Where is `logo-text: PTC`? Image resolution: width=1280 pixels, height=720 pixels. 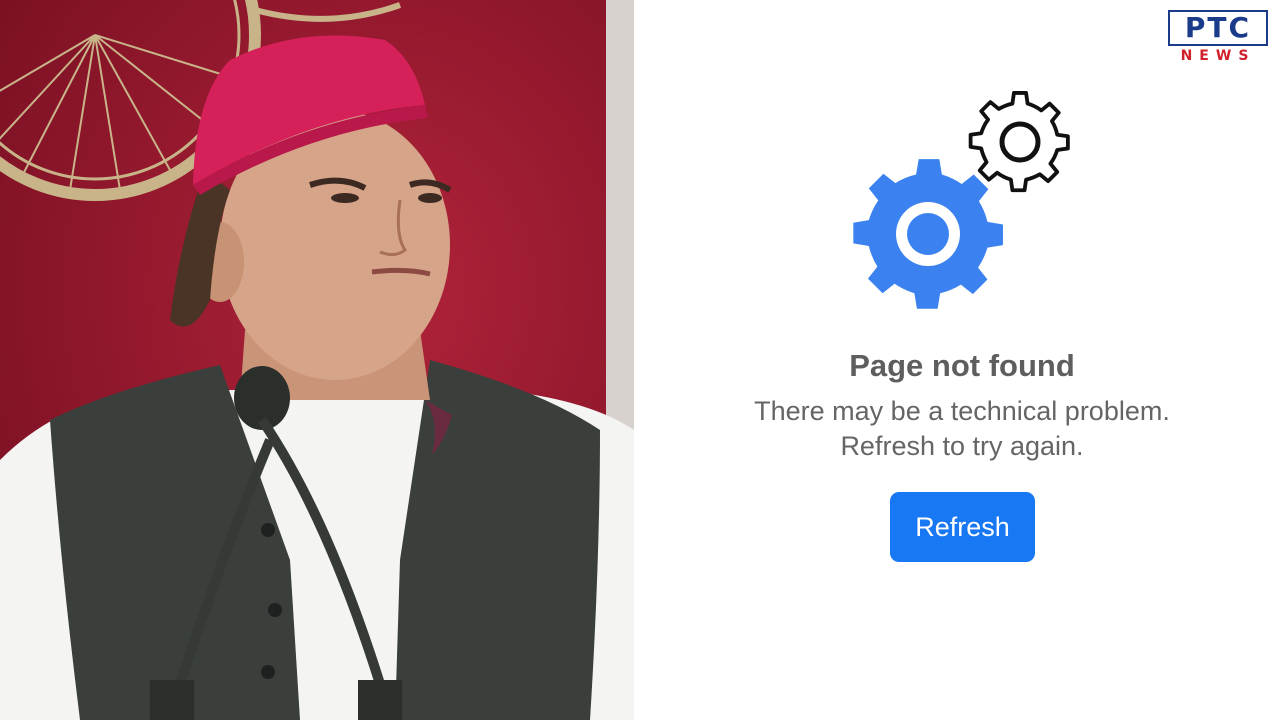
logo-text: PTC is located at coordinates (1218, 27).